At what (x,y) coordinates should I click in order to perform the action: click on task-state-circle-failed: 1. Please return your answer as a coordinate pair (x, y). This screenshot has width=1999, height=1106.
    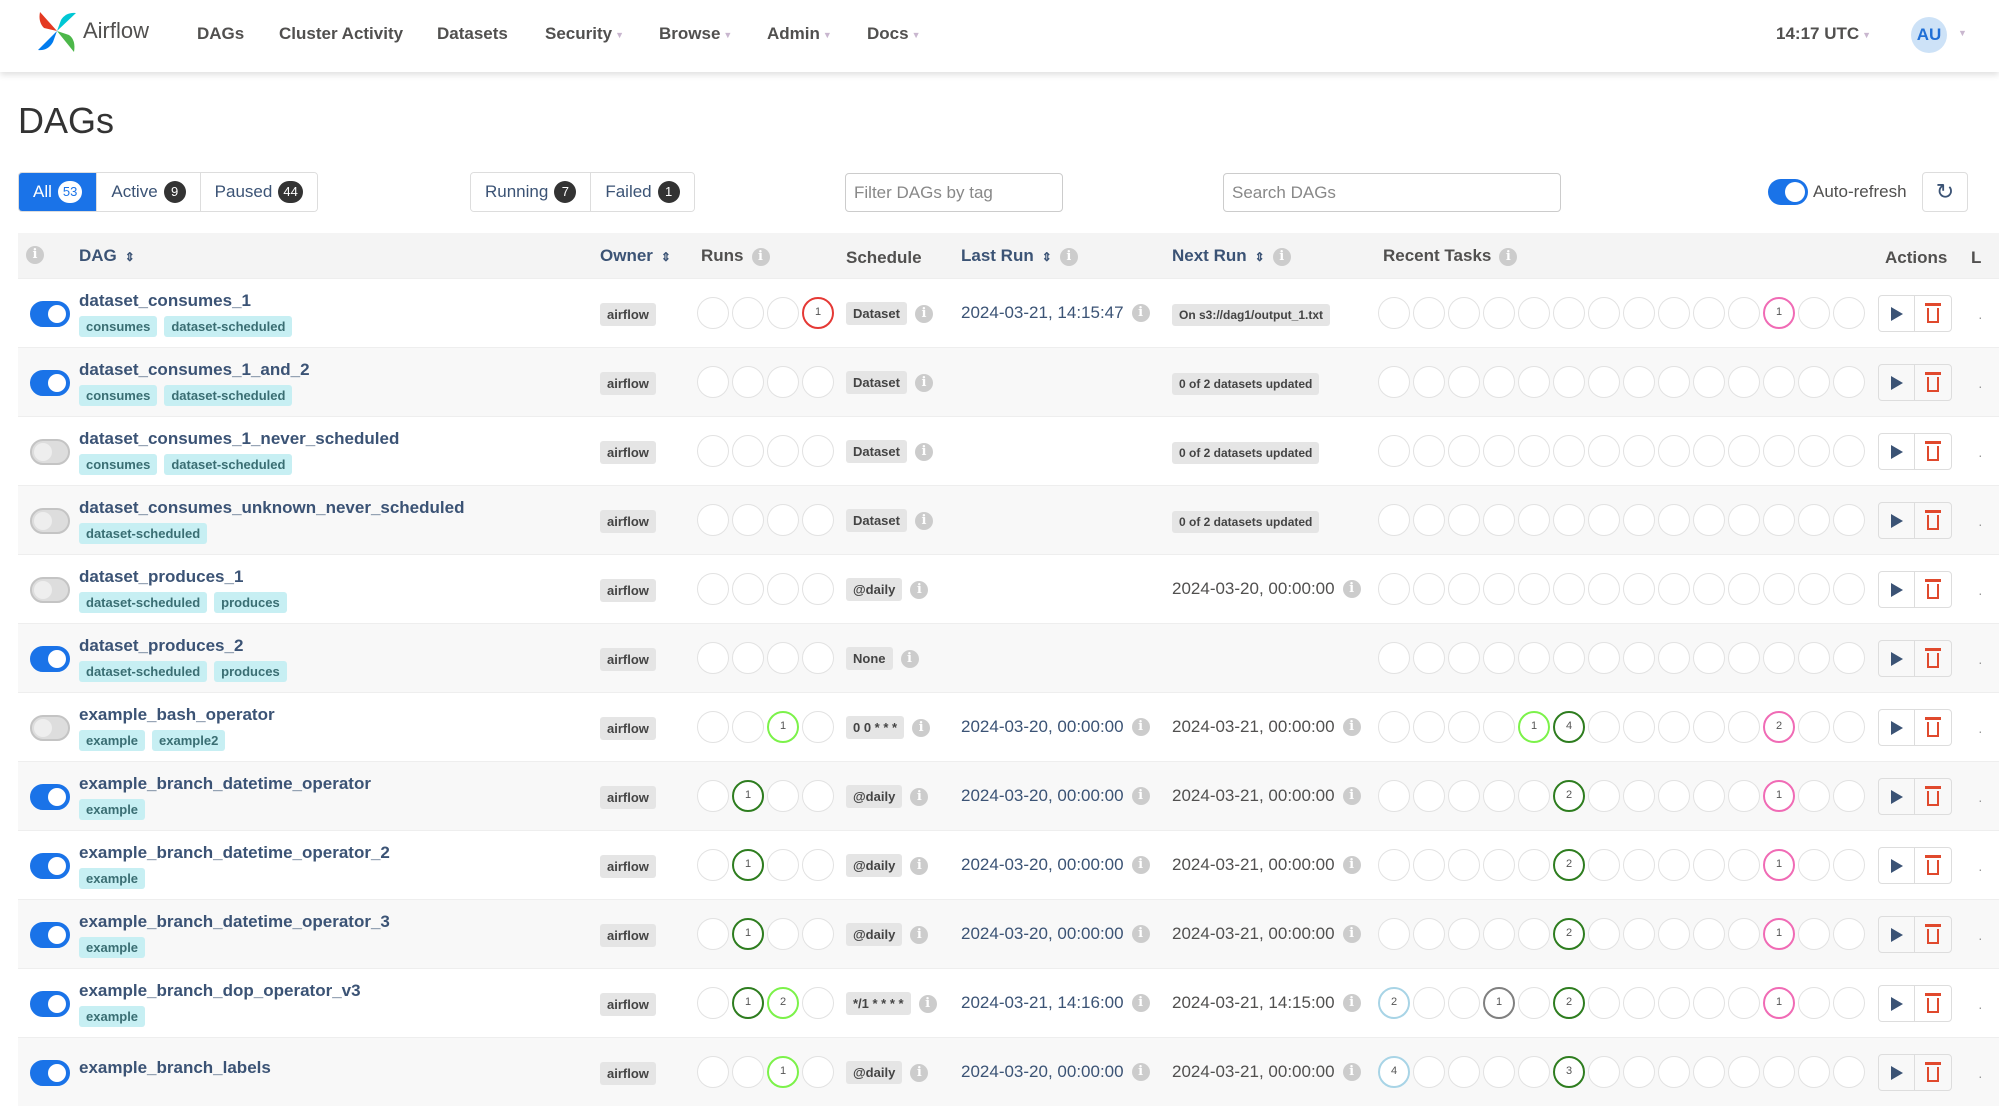
    Looking at the image, I should click on (818, 313).